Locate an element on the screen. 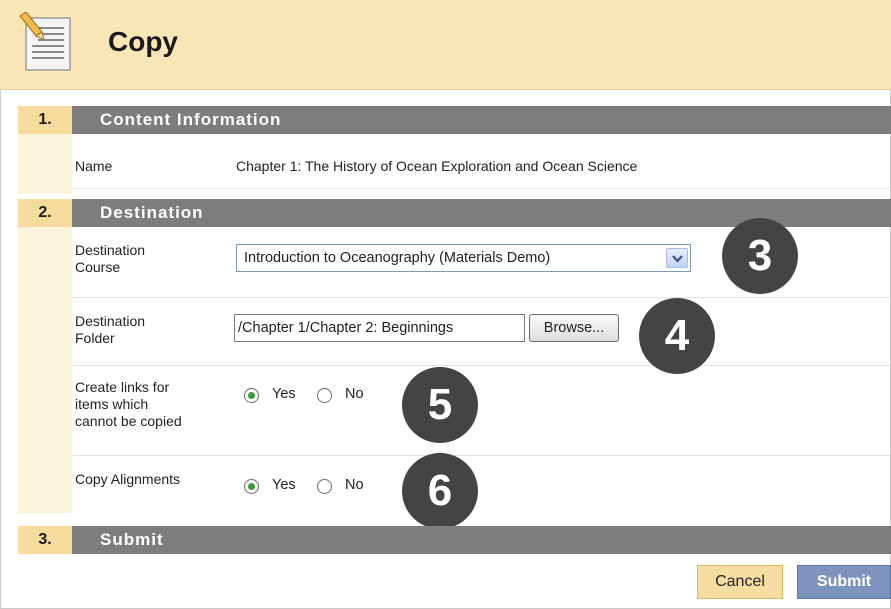 The height and width of the screenshot is (609, 891). step-number: 1. is located at coordinates (45, 120).